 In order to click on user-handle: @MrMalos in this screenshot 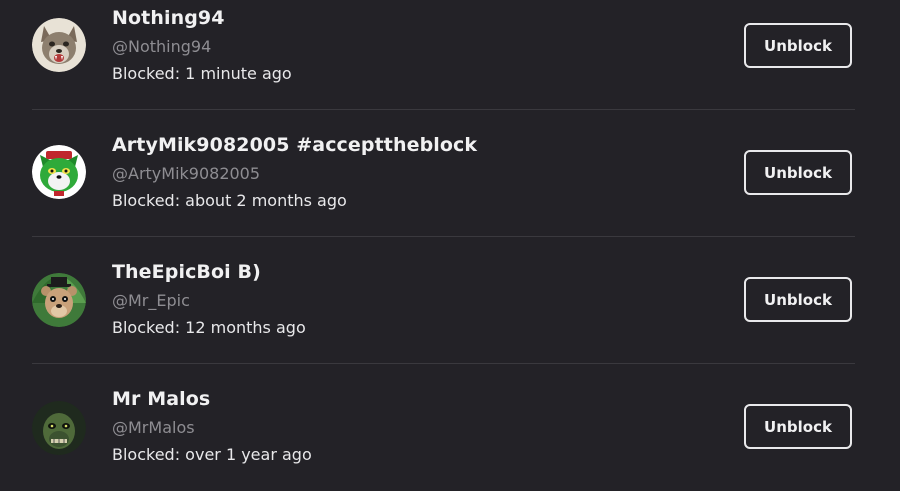, I will do `click(153, 427)`.